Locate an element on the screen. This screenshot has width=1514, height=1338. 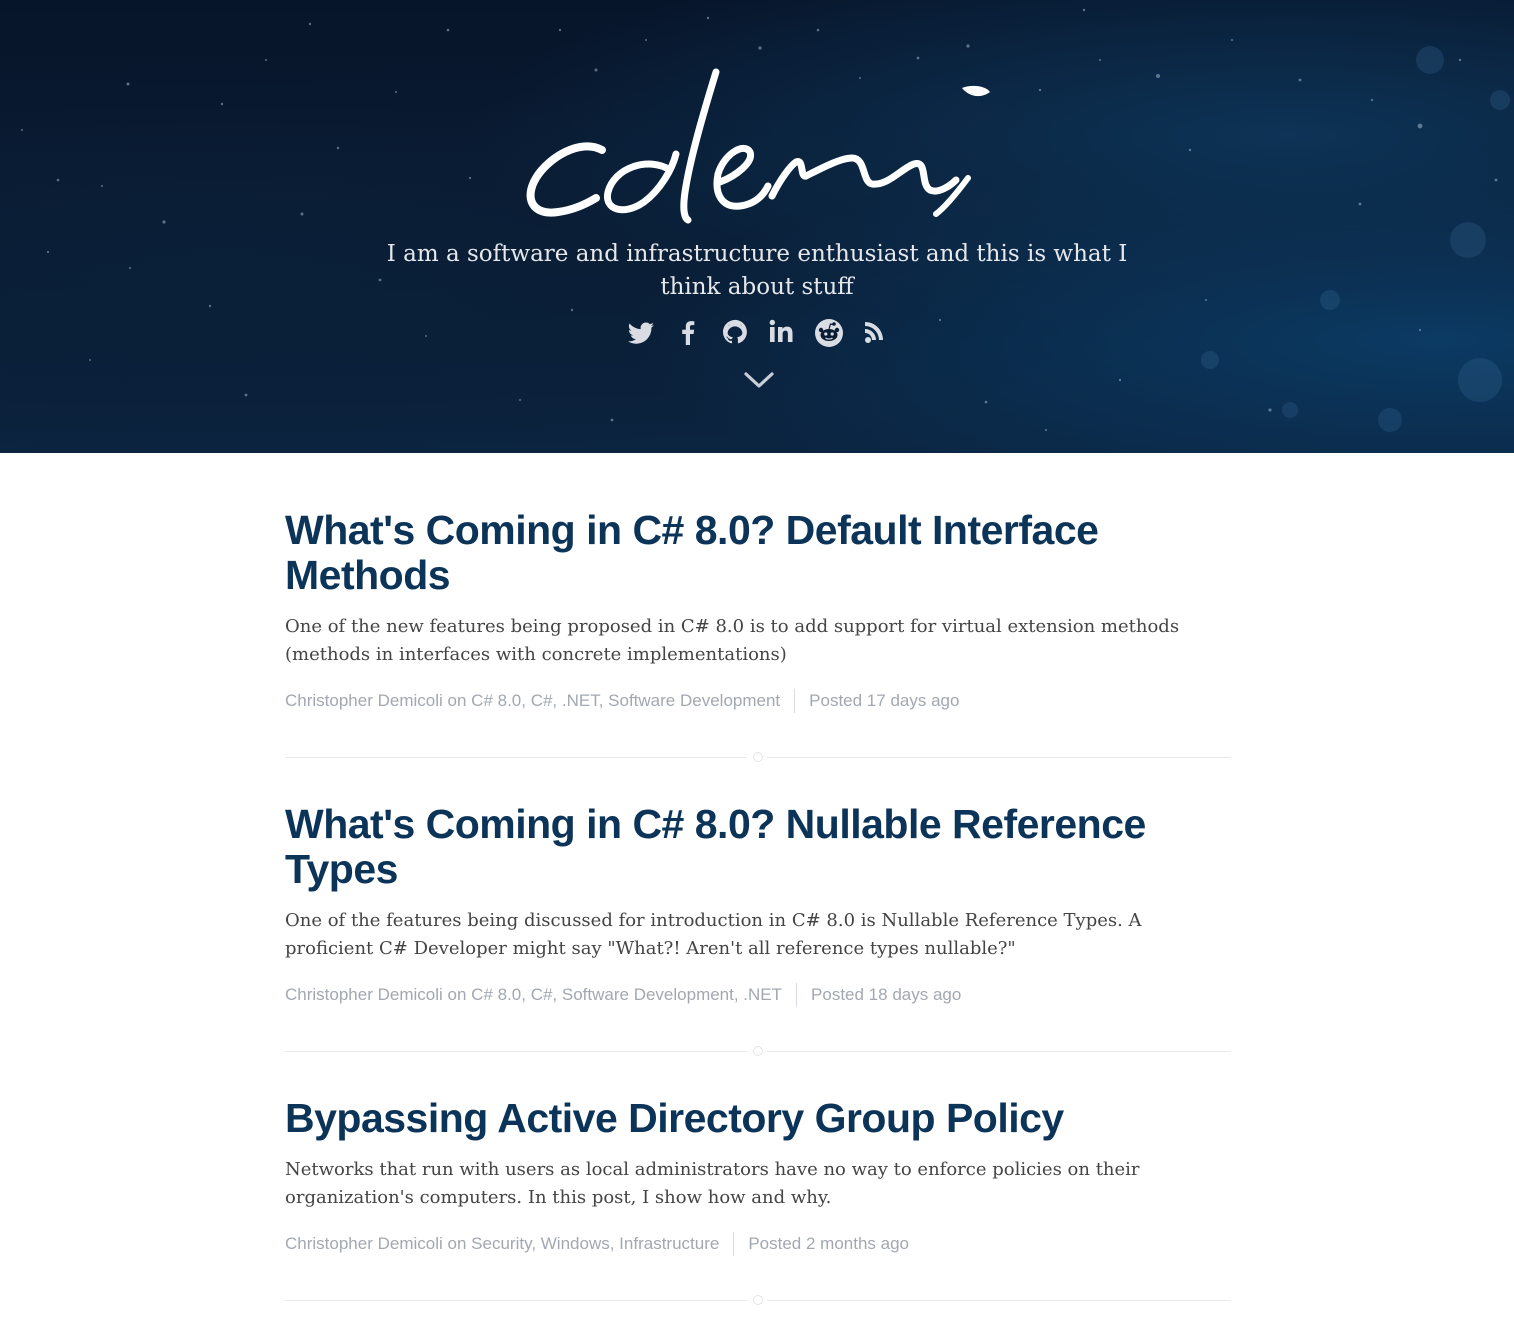
linkedin-icon is located at coordinates (780, 330).